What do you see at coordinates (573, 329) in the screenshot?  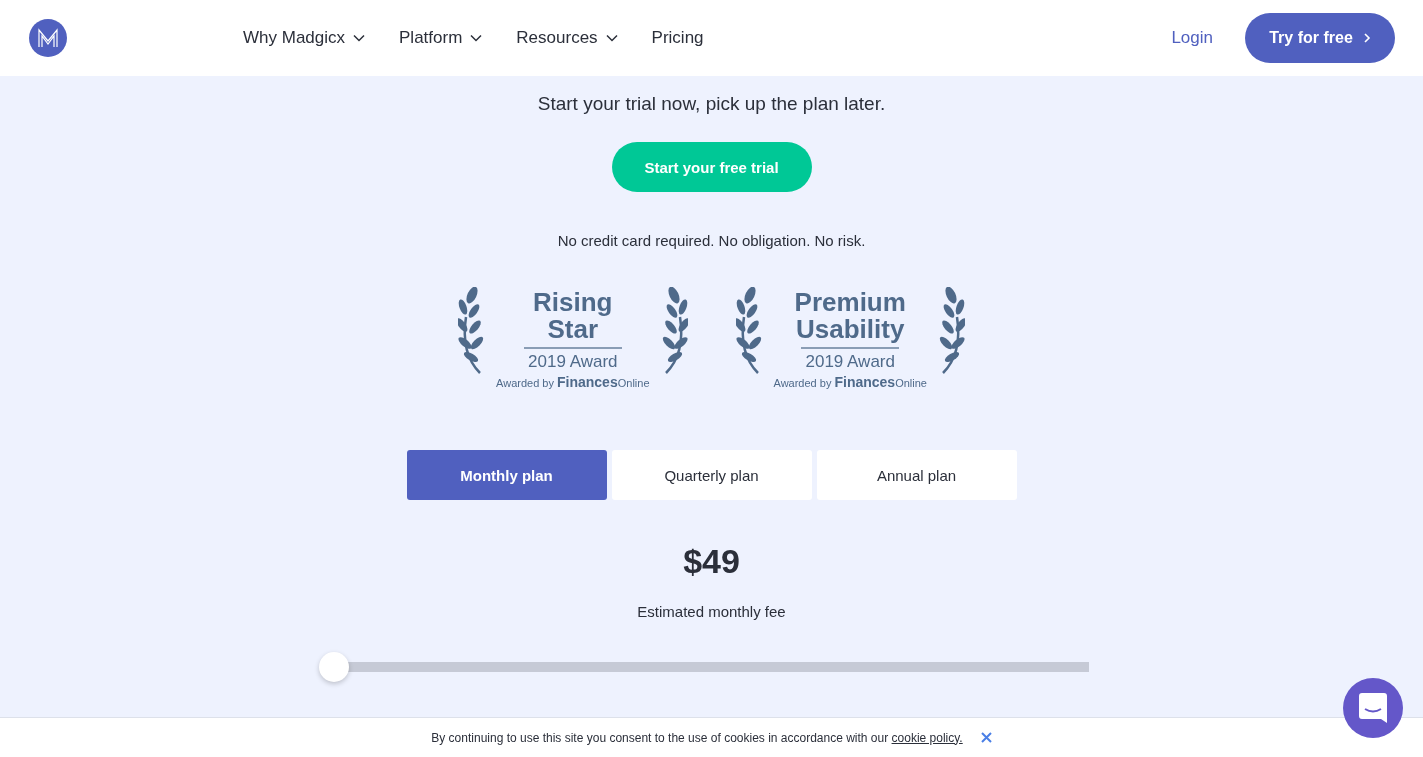 I see `award-title: Star` at bounding box center [573, 329].